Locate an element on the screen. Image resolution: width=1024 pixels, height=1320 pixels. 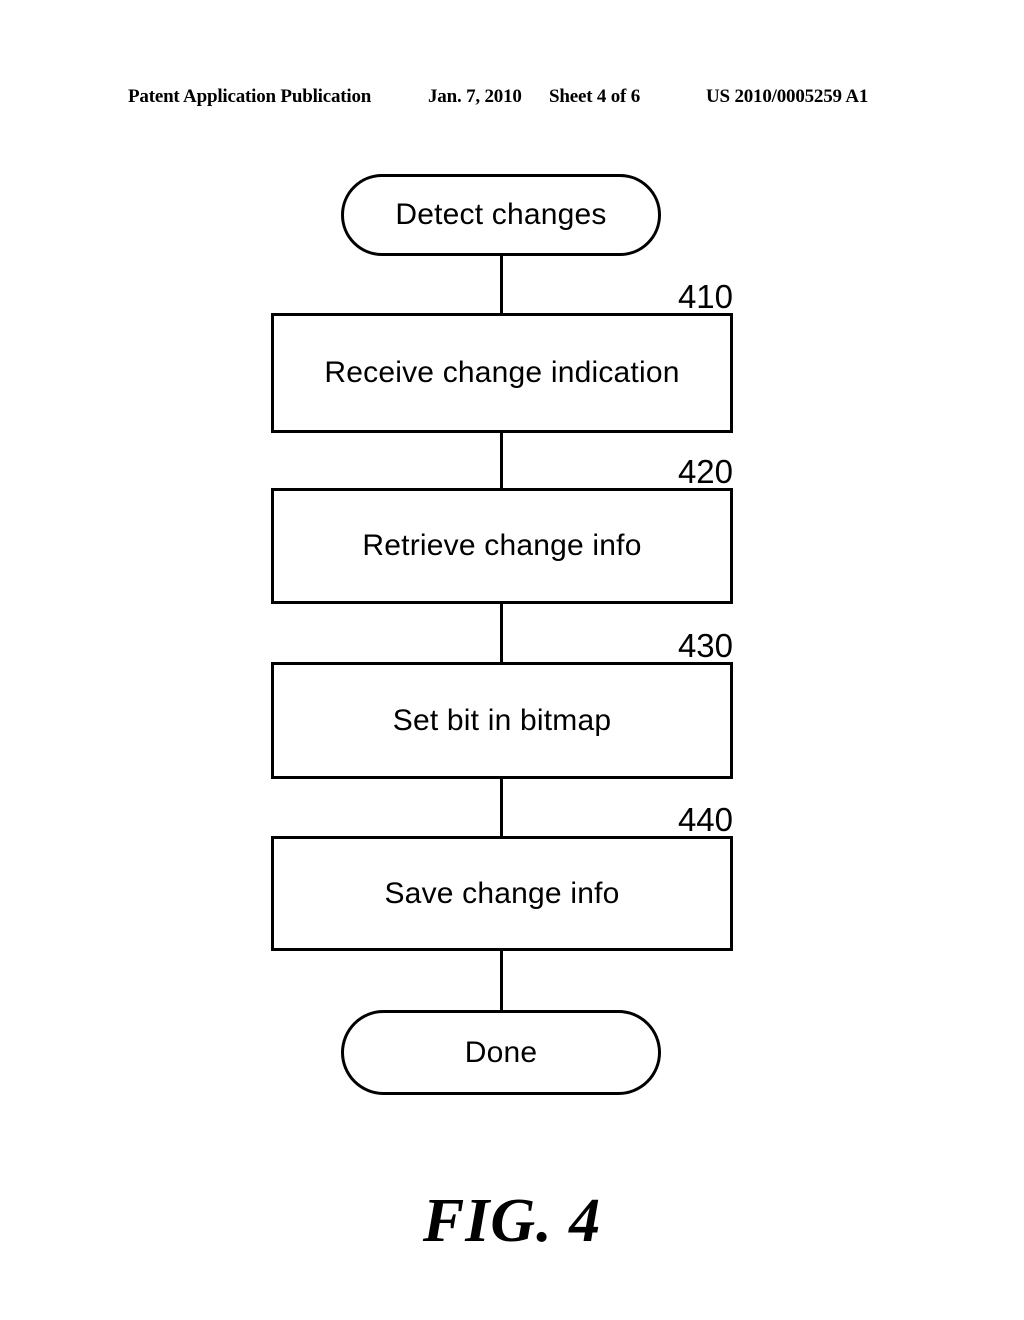
flowchart-node-440-label: Save change info is located at coordinates (502, 893).